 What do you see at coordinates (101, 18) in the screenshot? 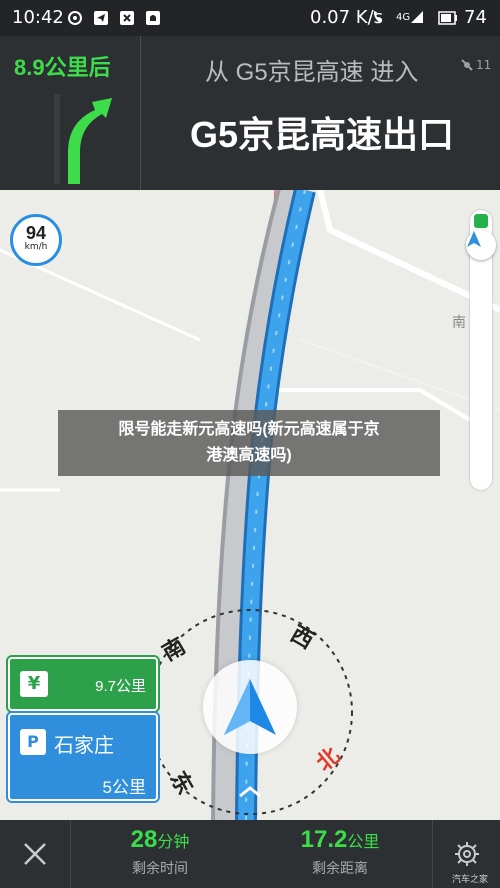
I see `telegram-icon` at bounding box center [101, 18].